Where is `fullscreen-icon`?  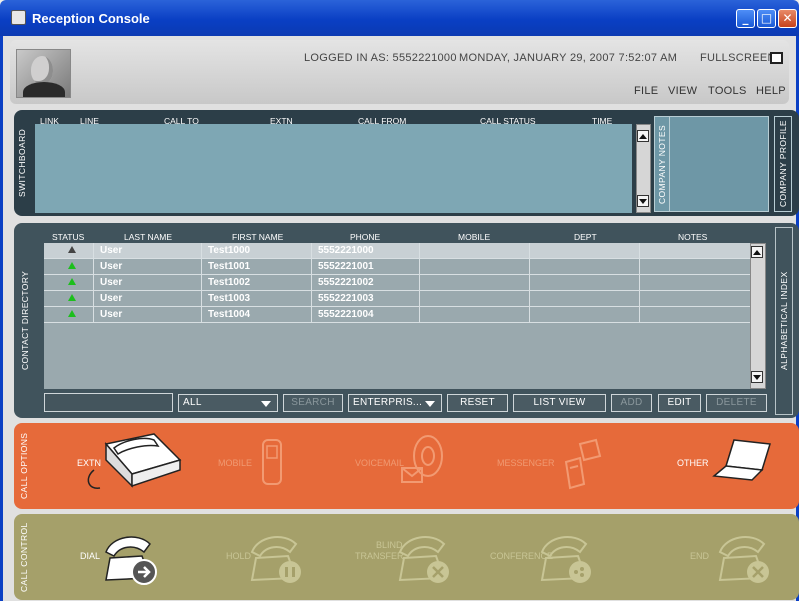
fullscreen-icon is located at coordinates (776, 58).